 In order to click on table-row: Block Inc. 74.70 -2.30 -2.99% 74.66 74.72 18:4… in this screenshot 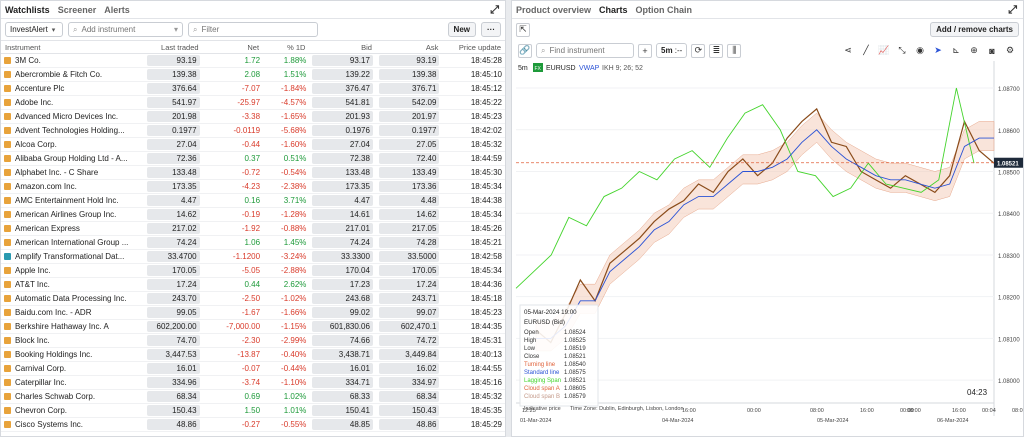, I will do `click(253, 340)`.